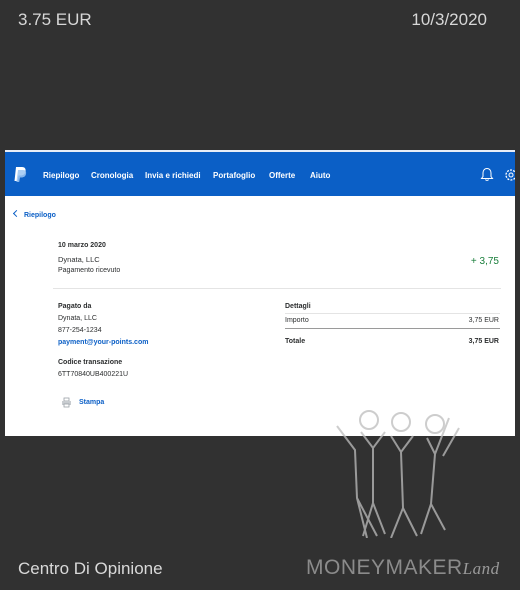  What do you see at coordinates (16, 213) in the screenshot?
I see `chevron-left-icon` at bounding box center [16, 213].